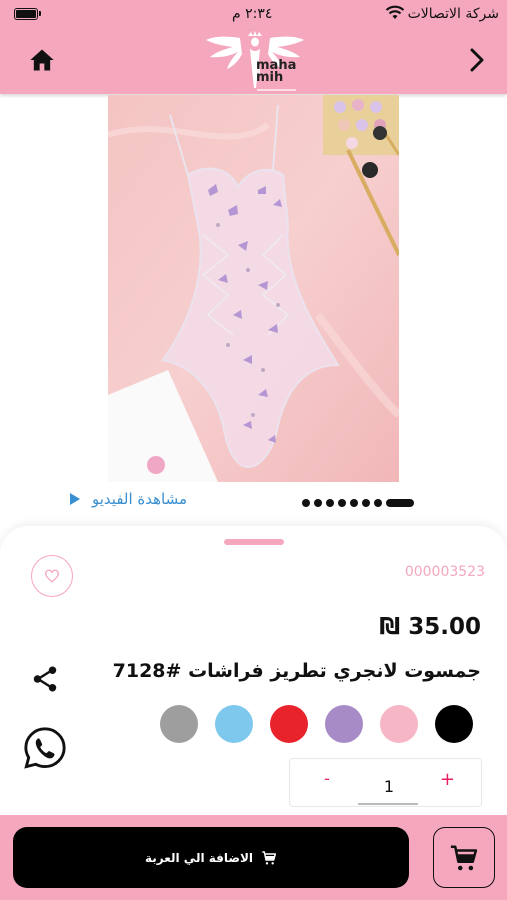 The image size is (507, 900). Describe the element at coordinates (444, 572) in the screenshot. I see `product-sku: 000003523` at that location.